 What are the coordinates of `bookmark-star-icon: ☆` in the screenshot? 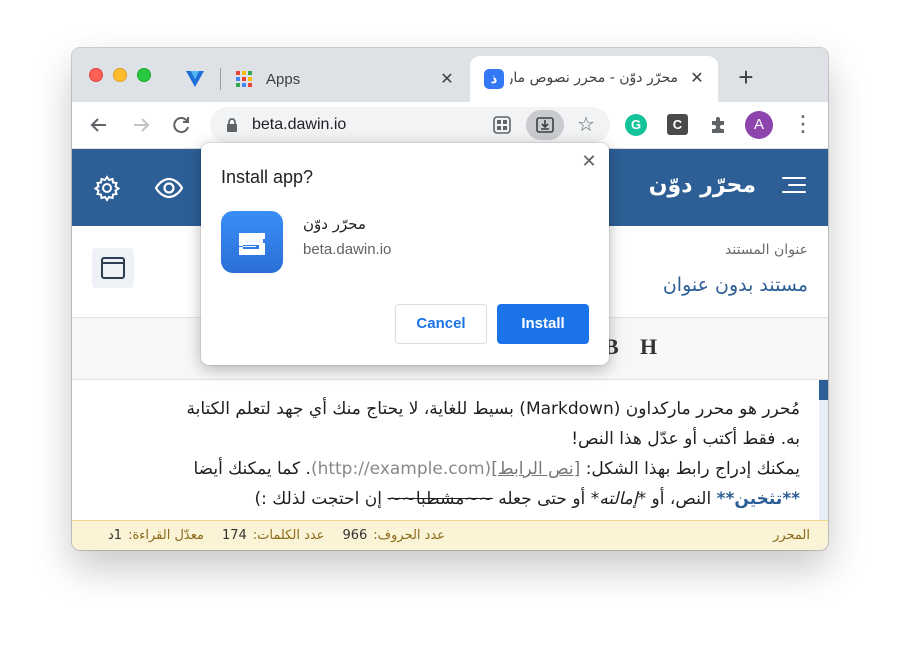 It's located at (586, 125).